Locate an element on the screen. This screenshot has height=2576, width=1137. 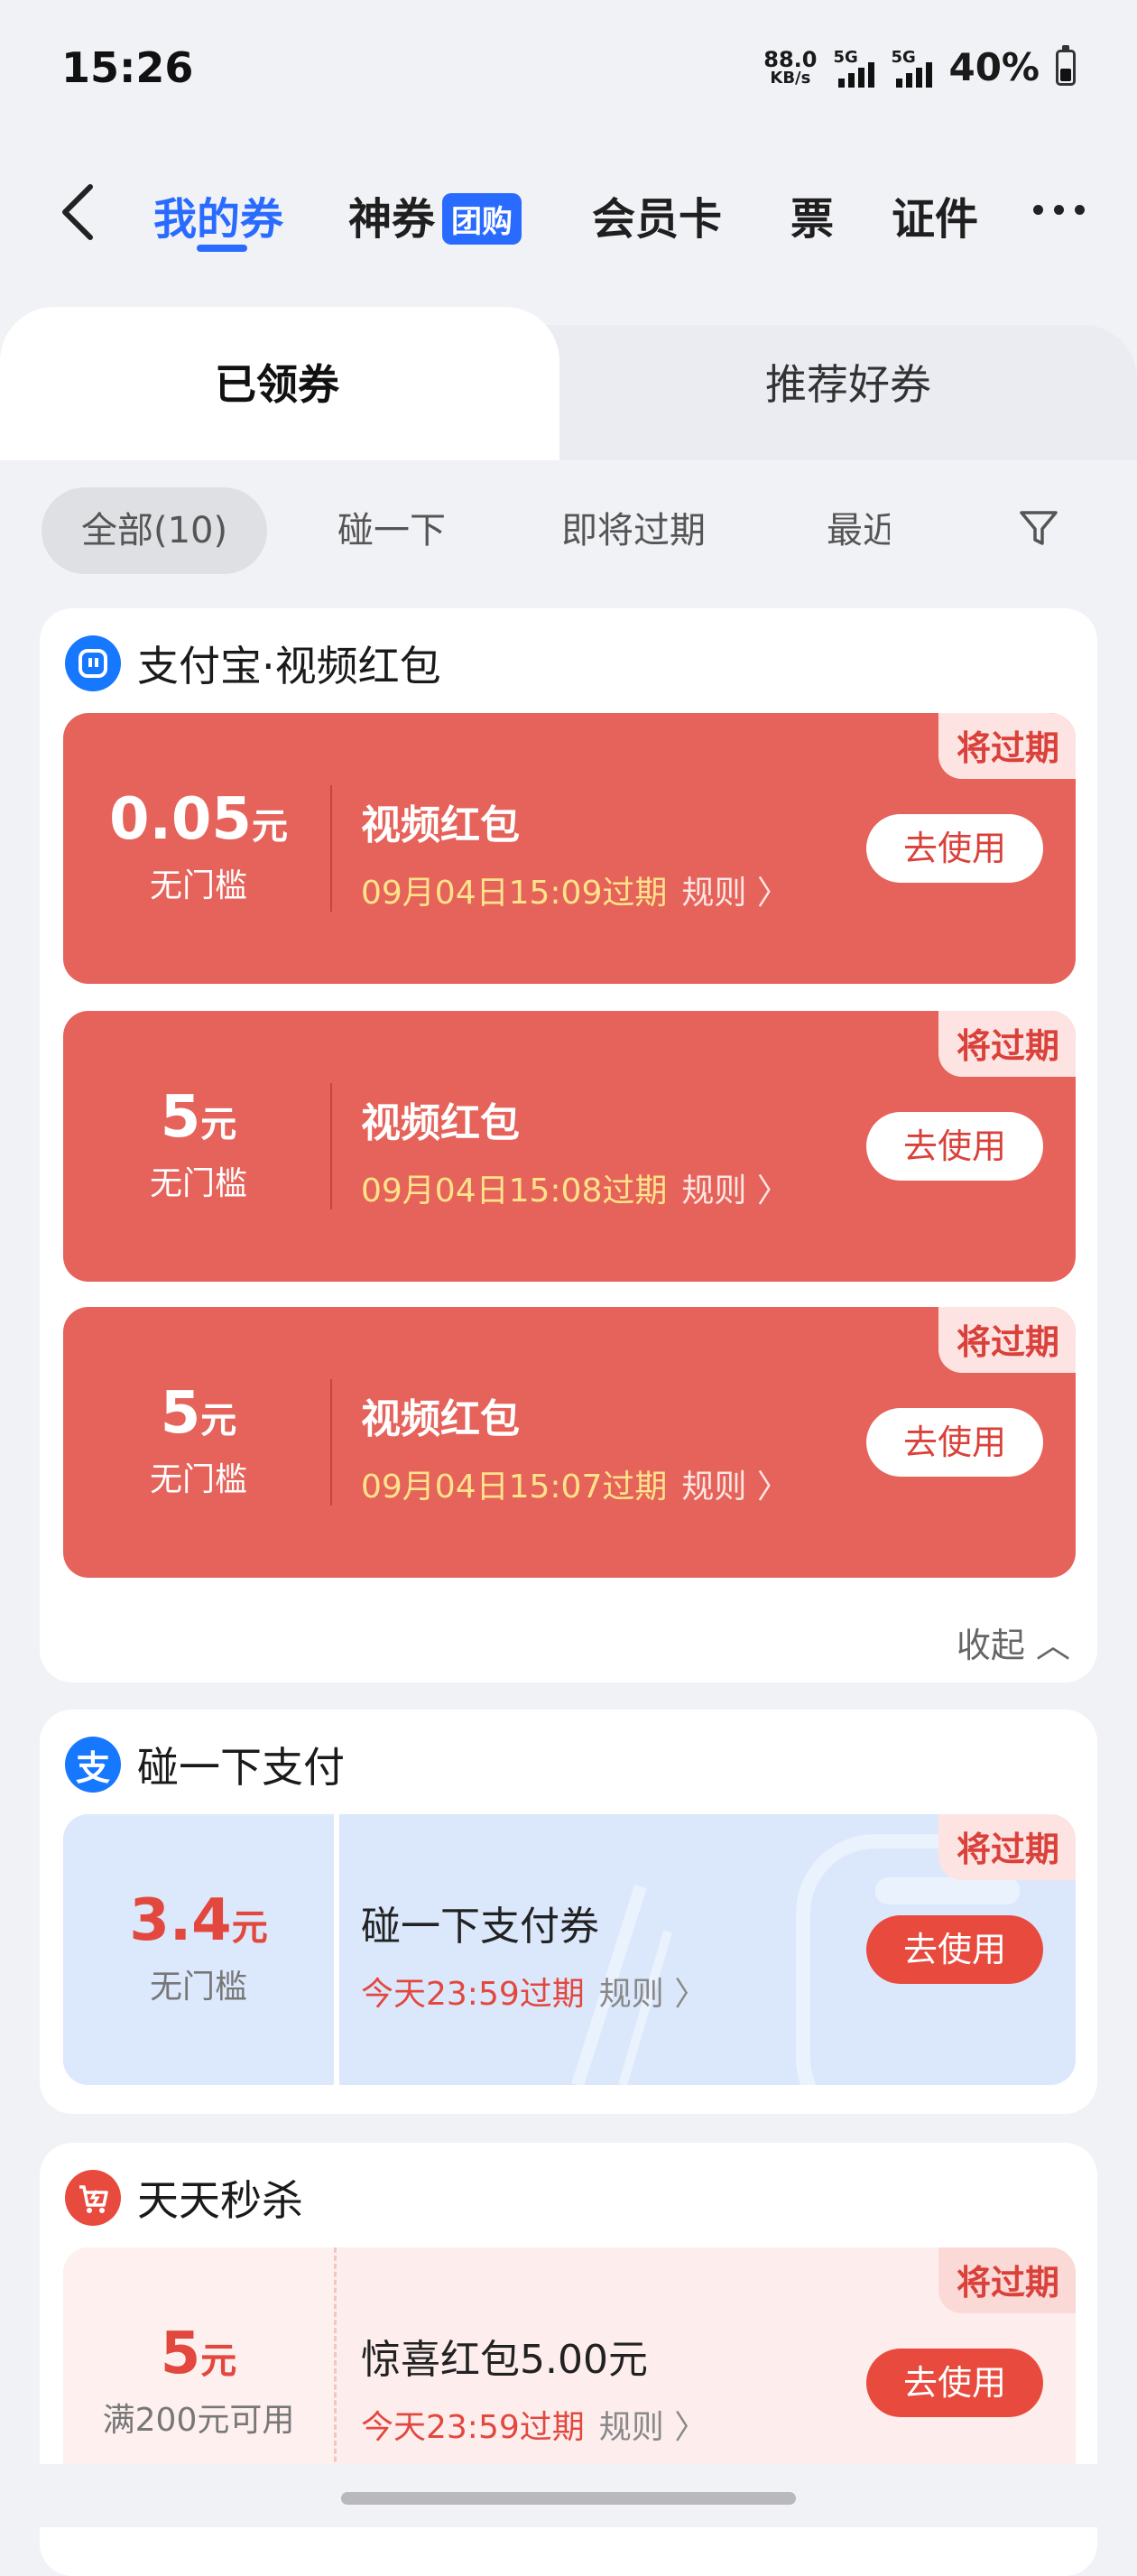
filter-expiring: 即将过期 is located at coordinates (634, 530).